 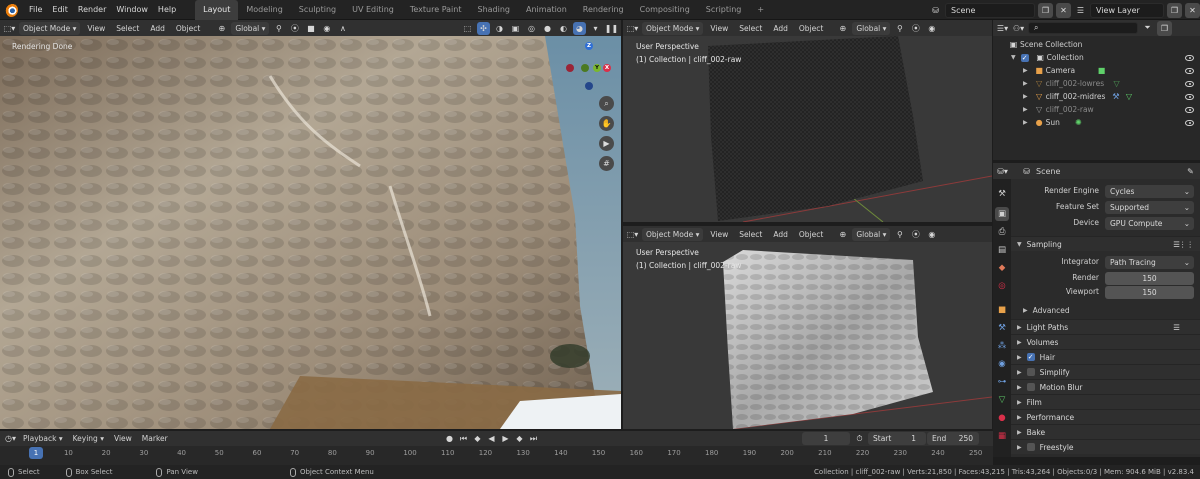 I want to click on workspace-tab-rendering: Rendering, so click(x=603, y=10).